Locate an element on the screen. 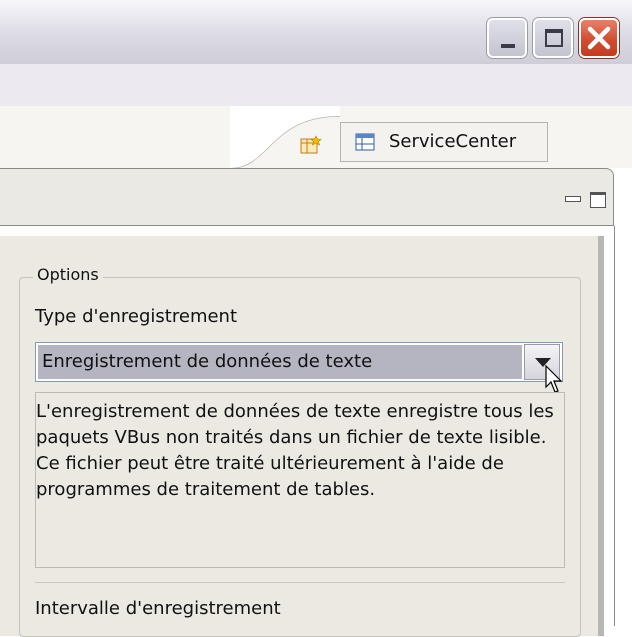 The image size is (632, 637). perspective-tab-servicecenter: ServiceCenter is located at coordinates (444, 142).